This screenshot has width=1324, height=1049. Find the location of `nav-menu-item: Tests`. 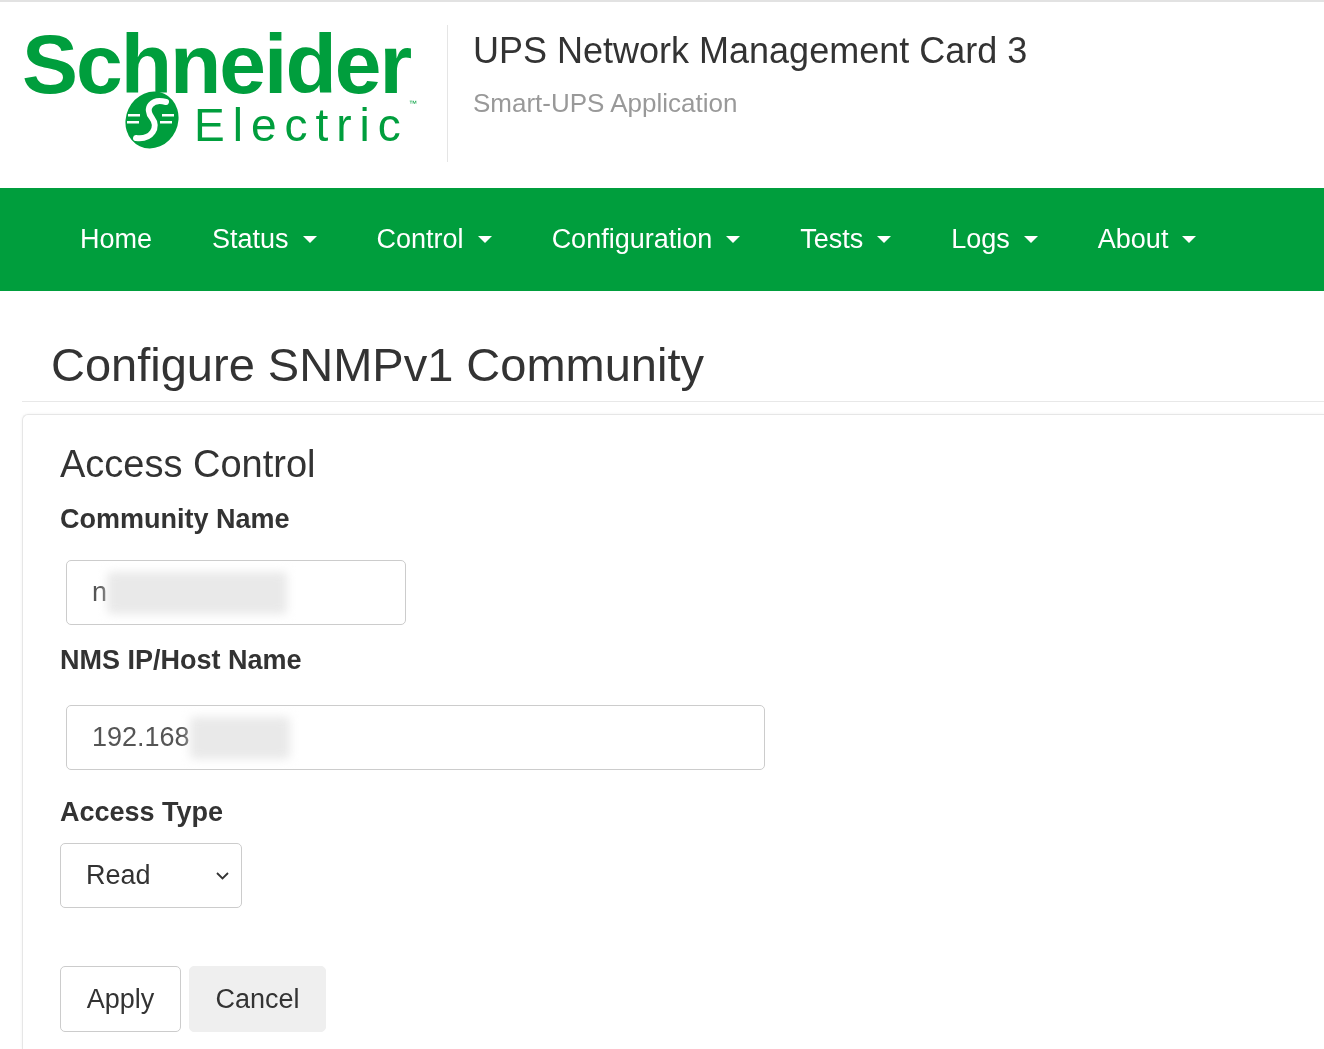

nav-menu-item: Tests is located at coordinates (846, 239).